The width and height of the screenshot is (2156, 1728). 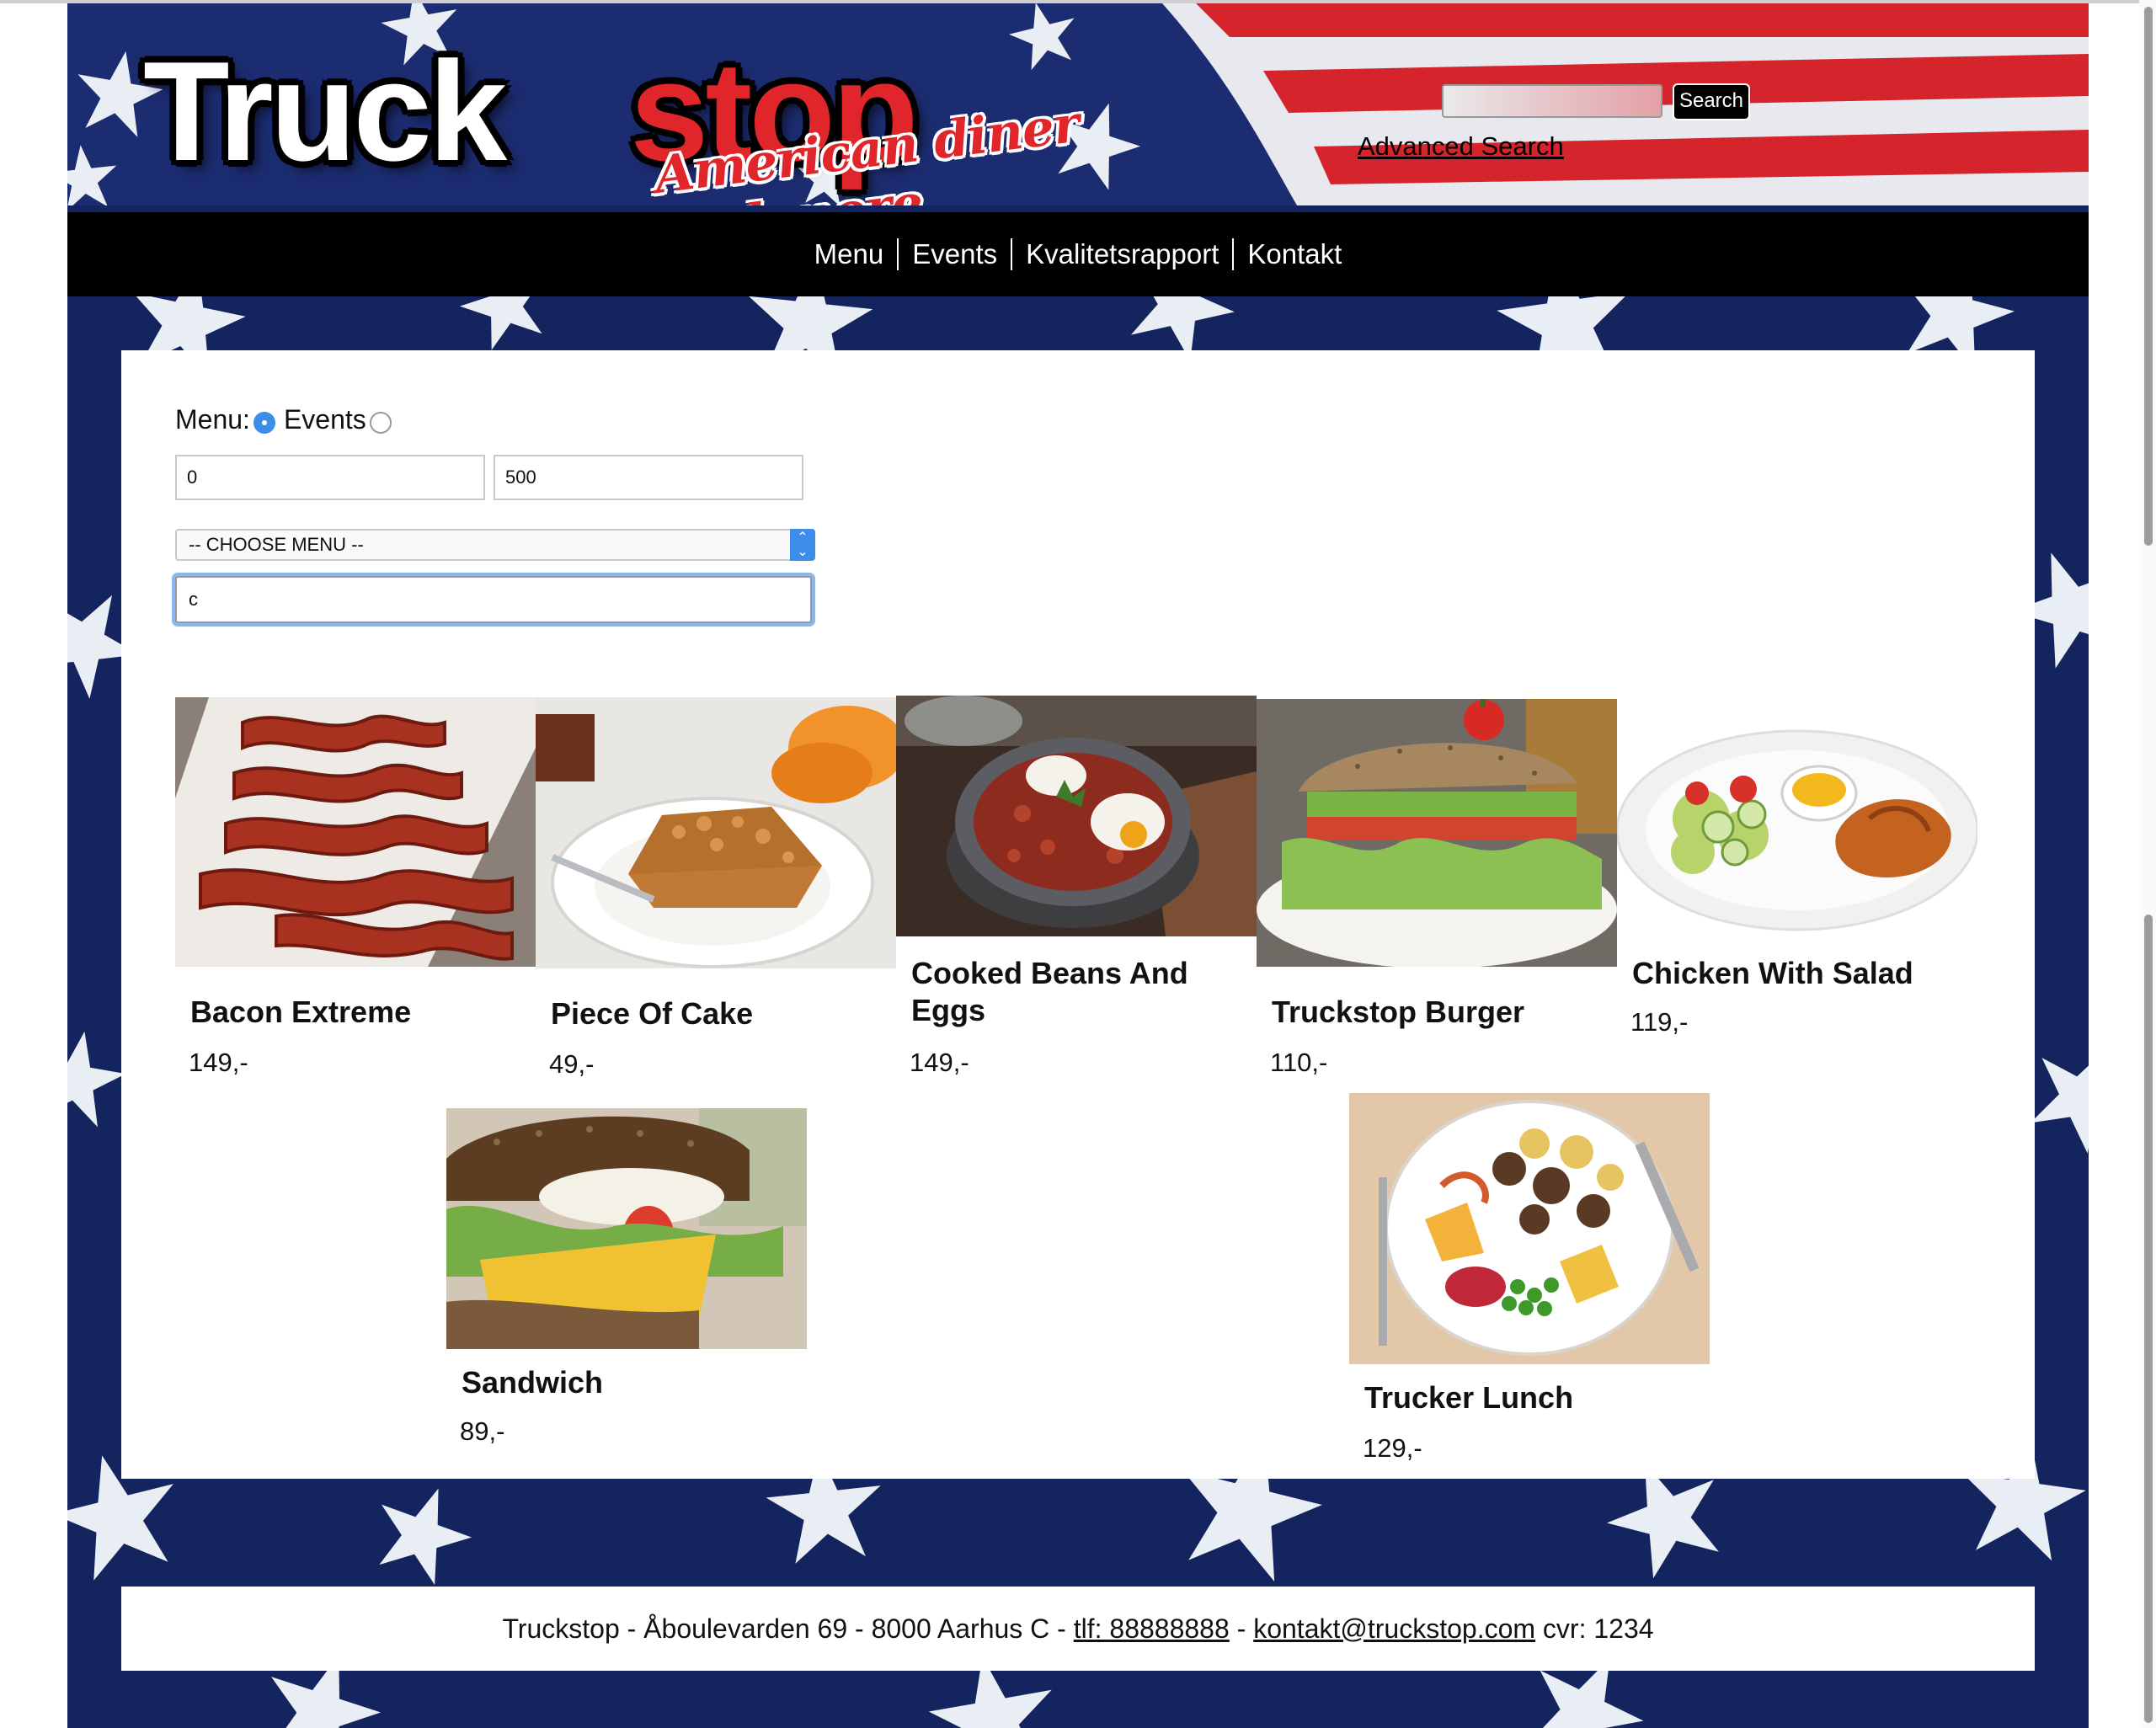 What do you see at coordinates (355, 832) in the screenshot?
I see `product-image-bacon` at bounding box center [355, 832].